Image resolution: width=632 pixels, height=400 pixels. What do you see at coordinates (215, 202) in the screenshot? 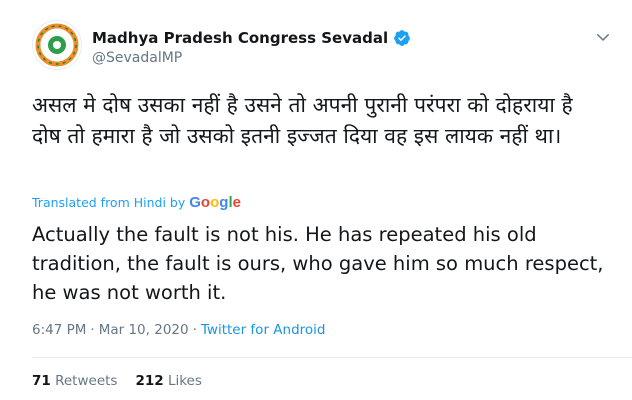
I see `google-logo: Google` at bounding box center [215, 202].